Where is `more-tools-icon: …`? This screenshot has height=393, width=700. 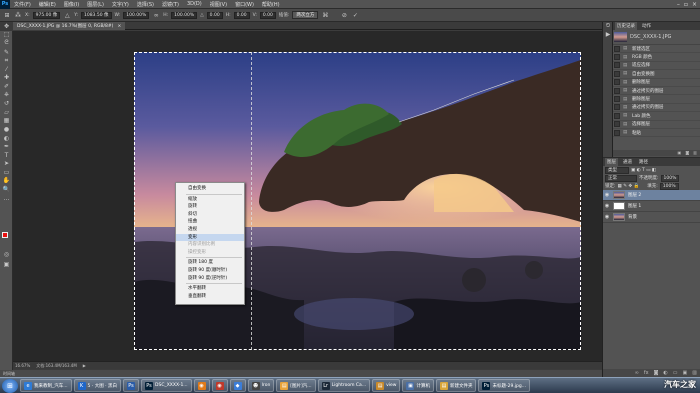
more-tools-icon: … is located at coordinates (6, 198).